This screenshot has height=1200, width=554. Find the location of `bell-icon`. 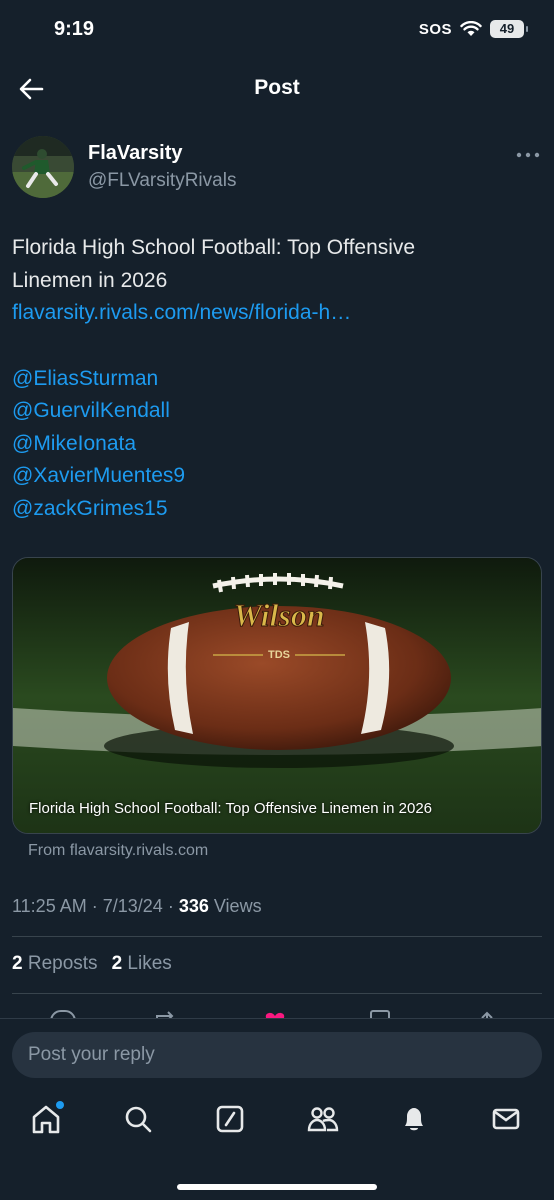

bell-icon is located at coordinates (414, 1119).